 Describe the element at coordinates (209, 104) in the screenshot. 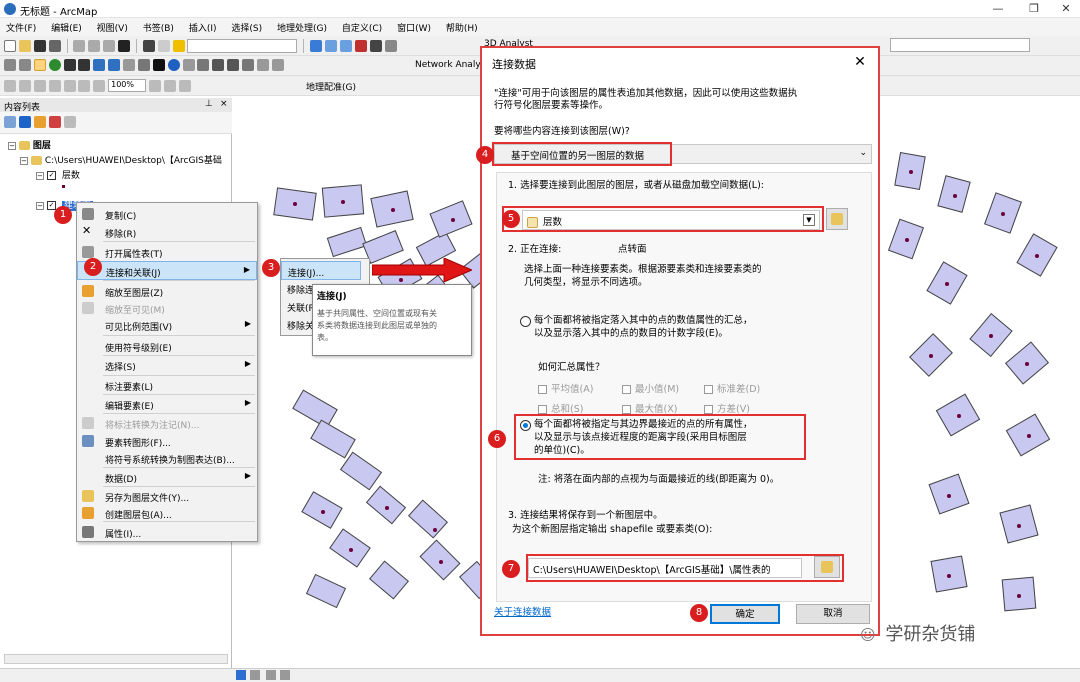

I see `pin-icon: ⊥` at that location.